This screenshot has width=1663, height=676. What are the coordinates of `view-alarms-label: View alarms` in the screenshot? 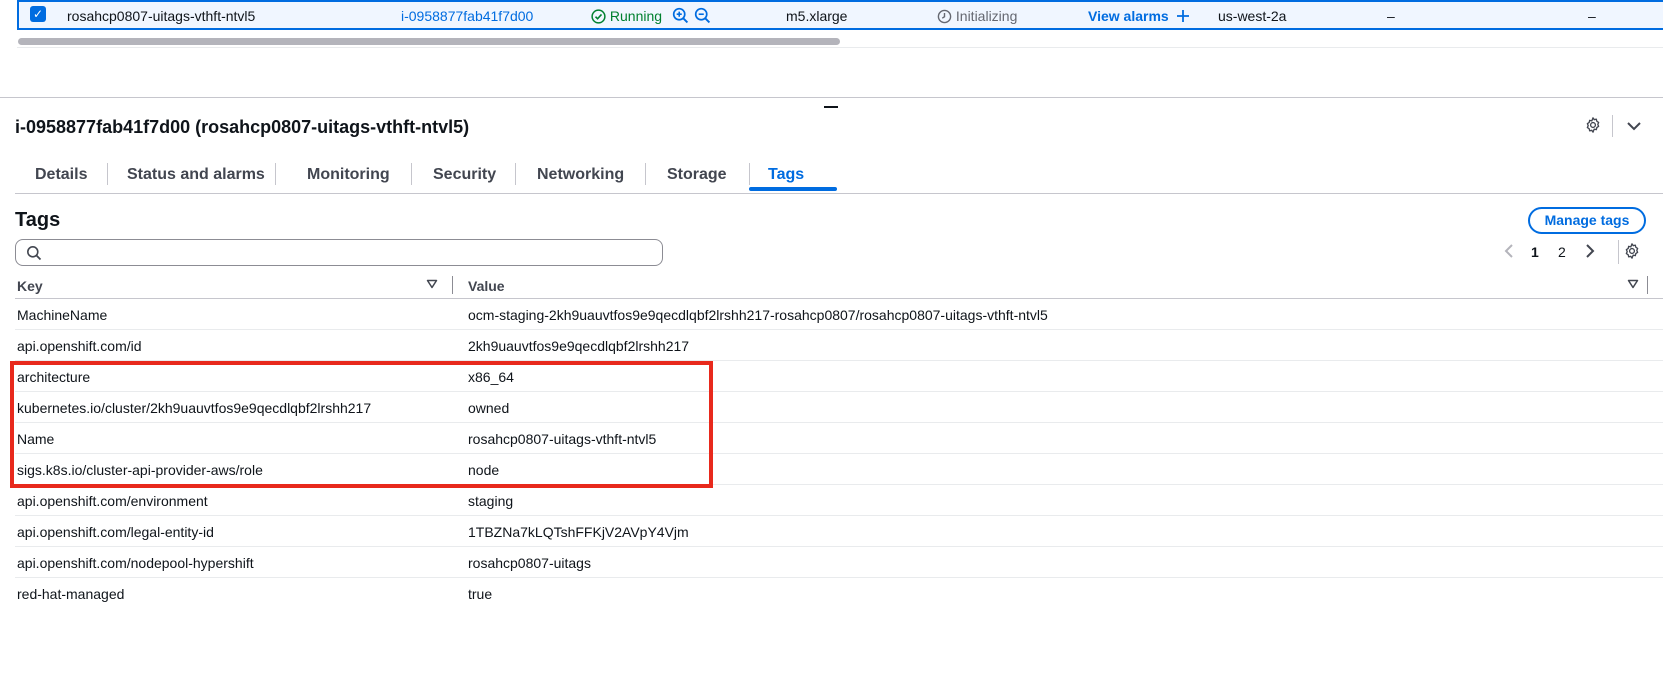 It's located at (1128, 16).